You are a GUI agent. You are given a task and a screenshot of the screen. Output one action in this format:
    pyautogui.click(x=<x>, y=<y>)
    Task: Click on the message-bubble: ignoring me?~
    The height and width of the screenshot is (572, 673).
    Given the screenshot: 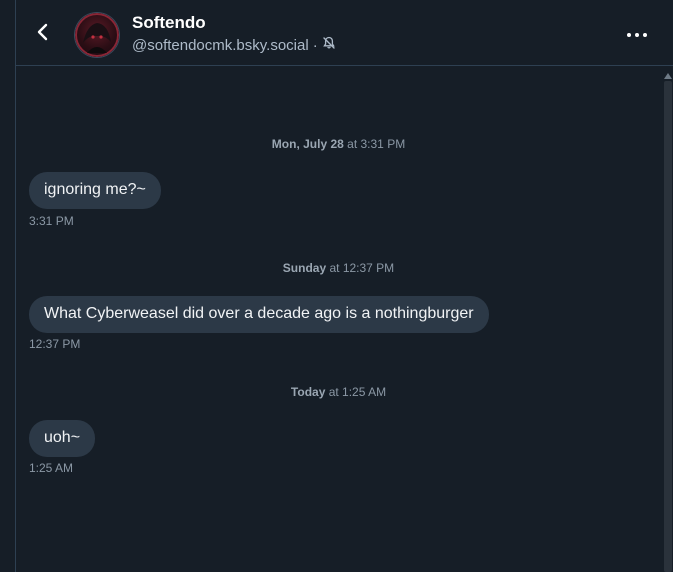 What is the action you would take?
    pyautogui.click(x=95, y=190)
    